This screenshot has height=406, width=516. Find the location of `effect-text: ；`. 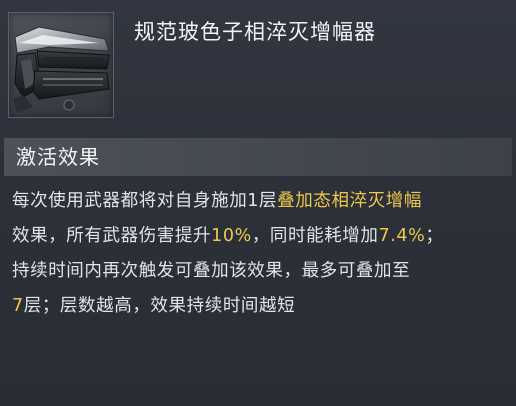

effect-text: ； is located at coordinates (434, 236).